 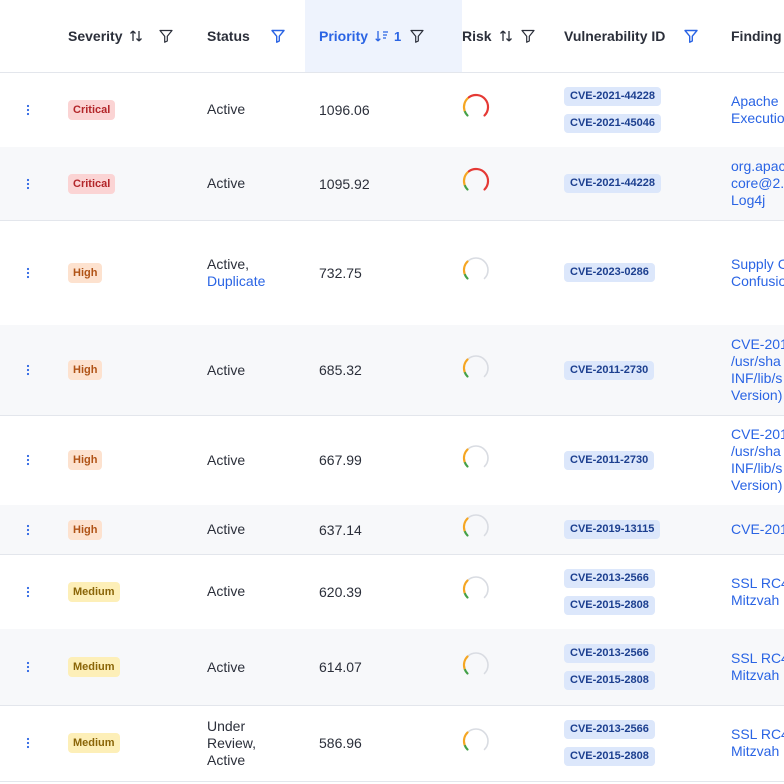 I want to click on header-risk: Risk, so click(x=506, y=36).